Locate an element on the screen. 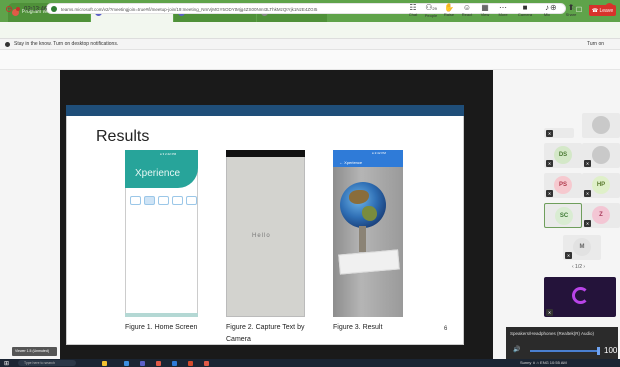  captured-text: Hello is located at coordinates (261, 236).